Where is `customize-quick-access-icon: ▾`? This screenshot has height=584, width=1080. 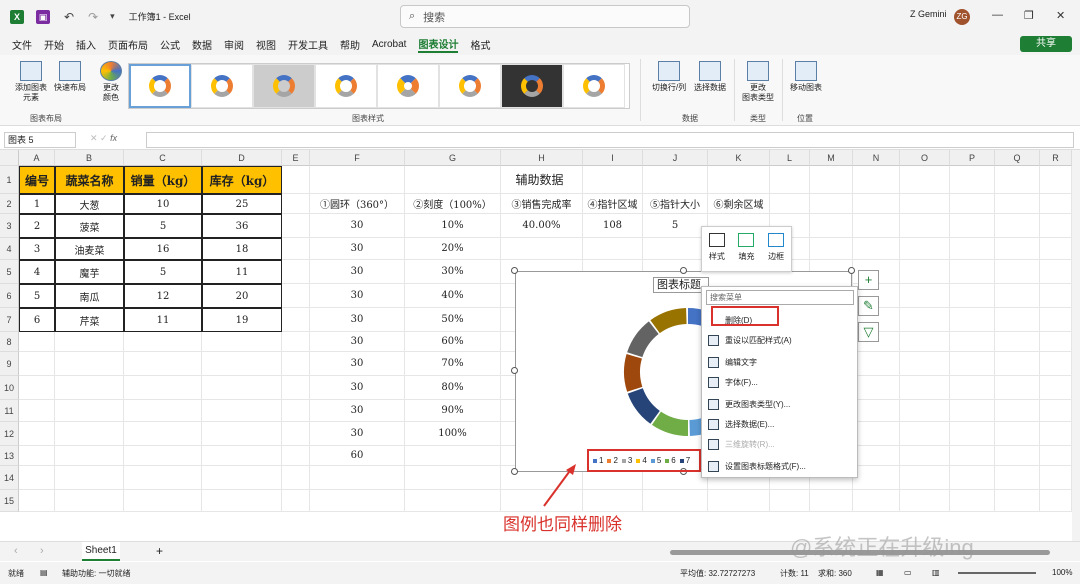 customize-quick-access-icon: ▾ is located at coordinates (112, 16).